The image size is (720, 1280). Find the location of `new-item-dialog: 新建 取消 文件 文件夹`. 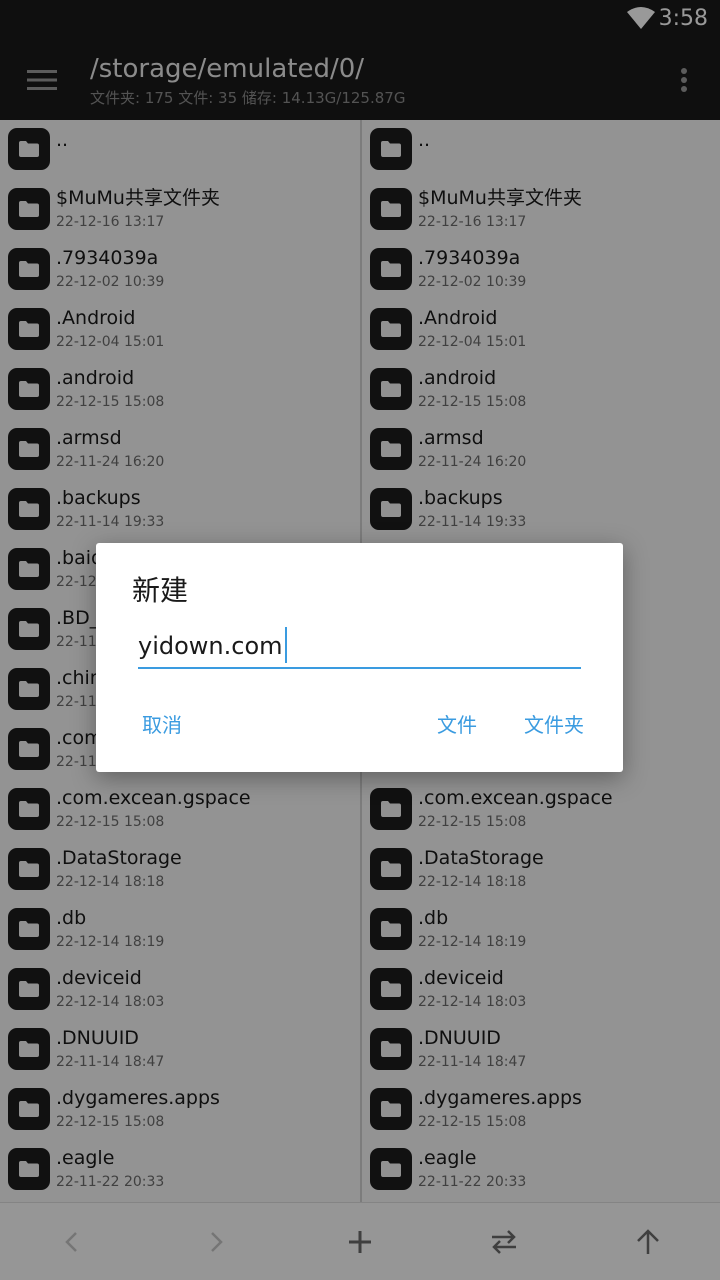

new-item-dialog: 新建 取消 文件 文件夹 is located at coordinates (359, 657).